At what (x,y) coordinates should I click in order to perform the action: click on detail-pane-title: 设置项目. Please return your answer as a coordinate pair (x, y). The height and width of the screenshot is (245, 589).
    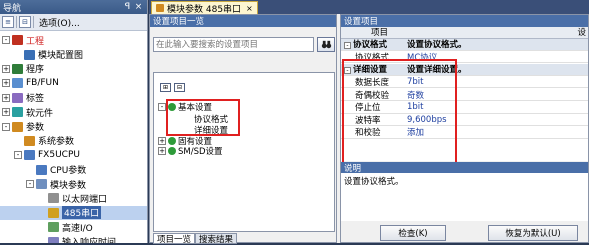
    Looking at the image, I should click on (464, 21).